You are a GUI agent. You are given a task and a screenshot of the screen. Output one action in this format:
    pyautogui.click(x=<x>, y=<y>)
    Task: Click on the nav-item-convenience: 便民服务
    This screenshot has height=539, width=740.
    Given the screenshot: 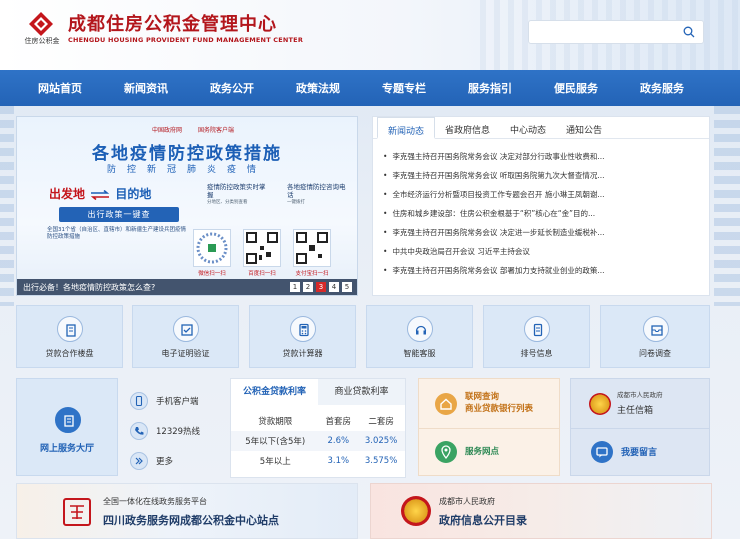 What is the action you would take?
    pyautogui.click(x=576, y=88)
    